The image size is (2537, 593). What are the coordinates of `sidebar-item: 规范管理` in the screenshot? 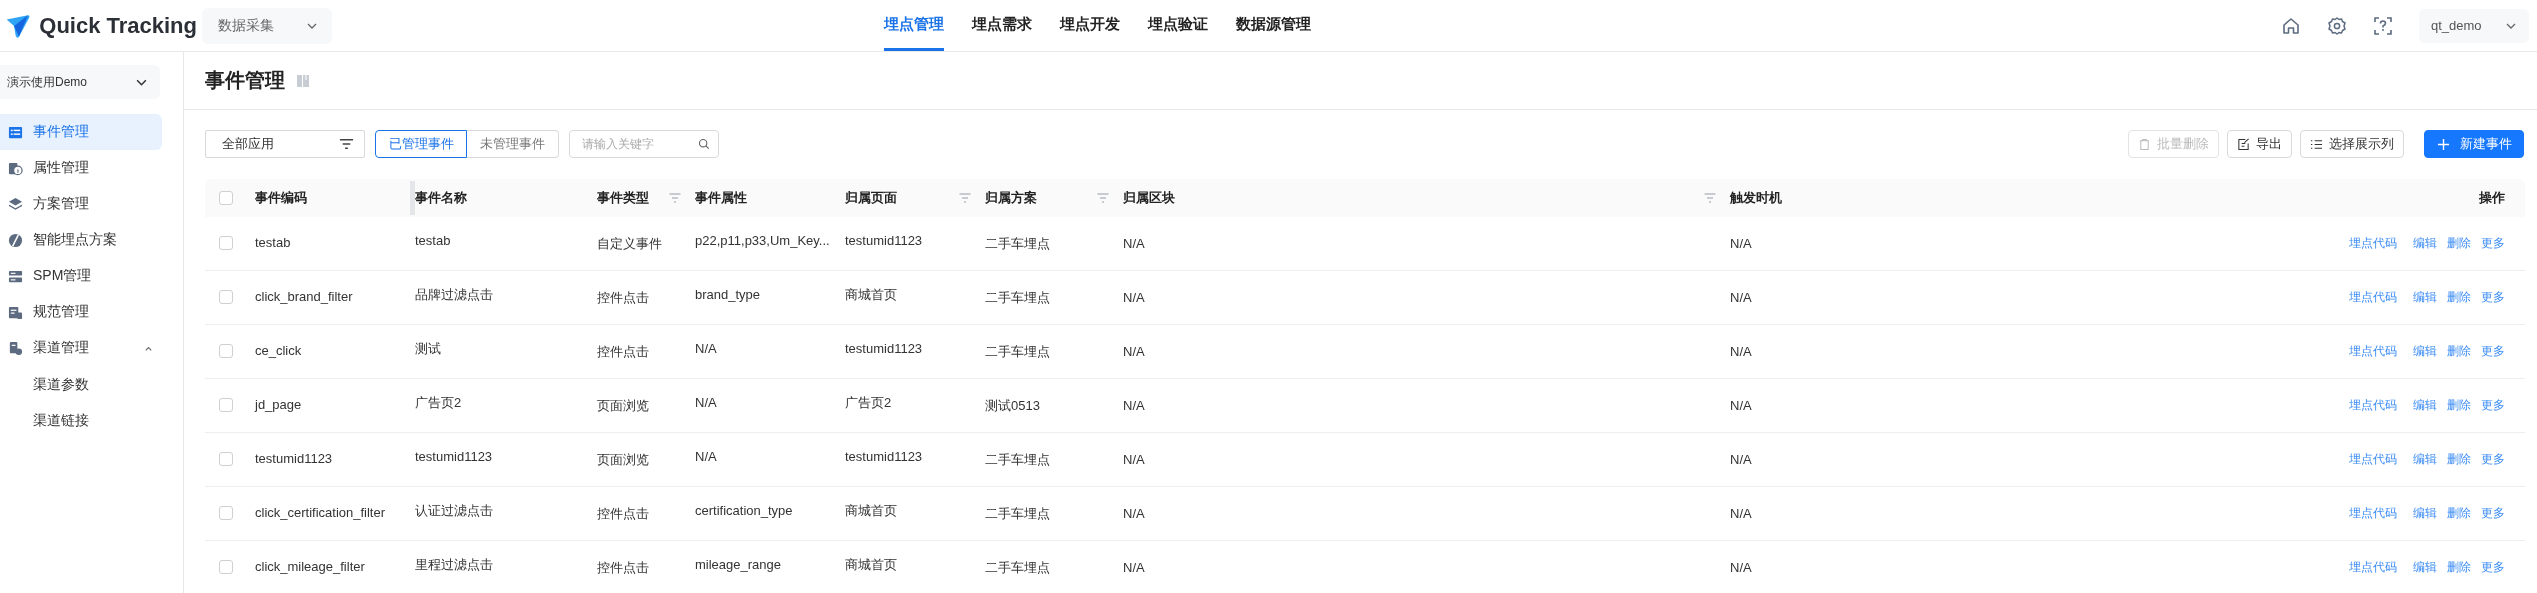 It's located at (81, 312).